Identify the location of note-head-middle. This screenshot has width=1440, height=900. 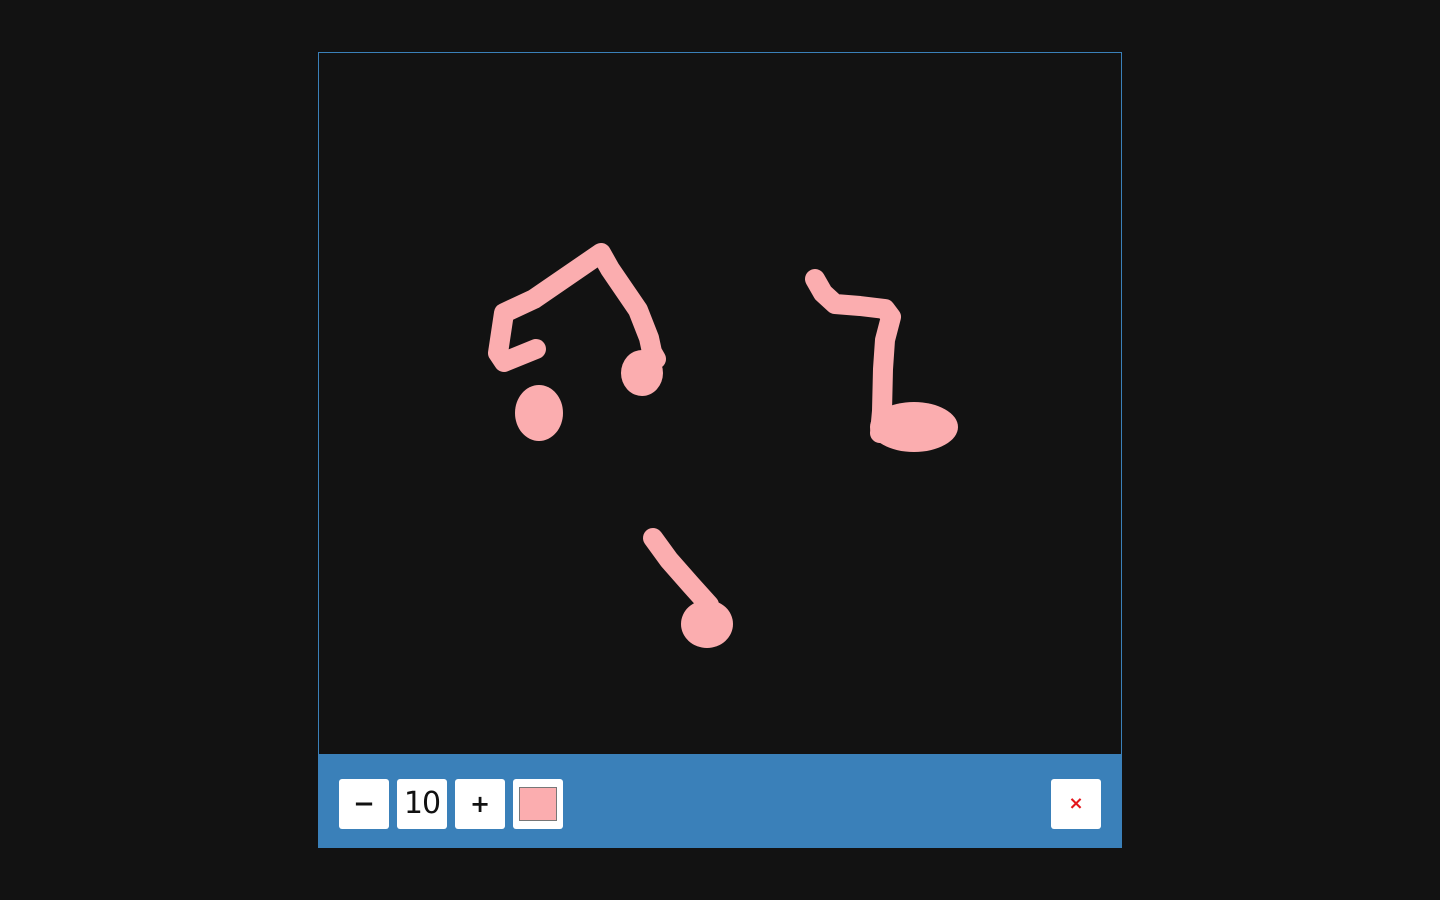
(642, 373).